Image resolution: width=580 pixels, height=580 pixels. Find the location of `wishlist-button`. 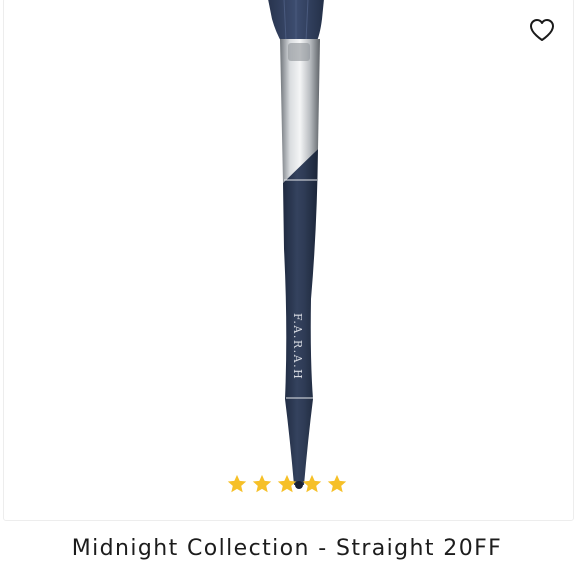

wishlist-button is located at coordinates (542, 30).